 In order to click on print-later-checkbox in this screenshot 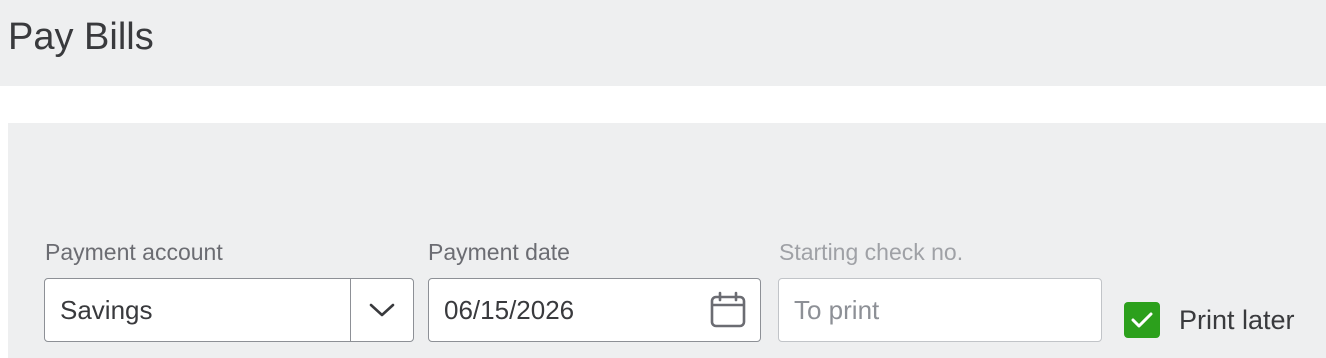, I will do `click(1142, 320)`.